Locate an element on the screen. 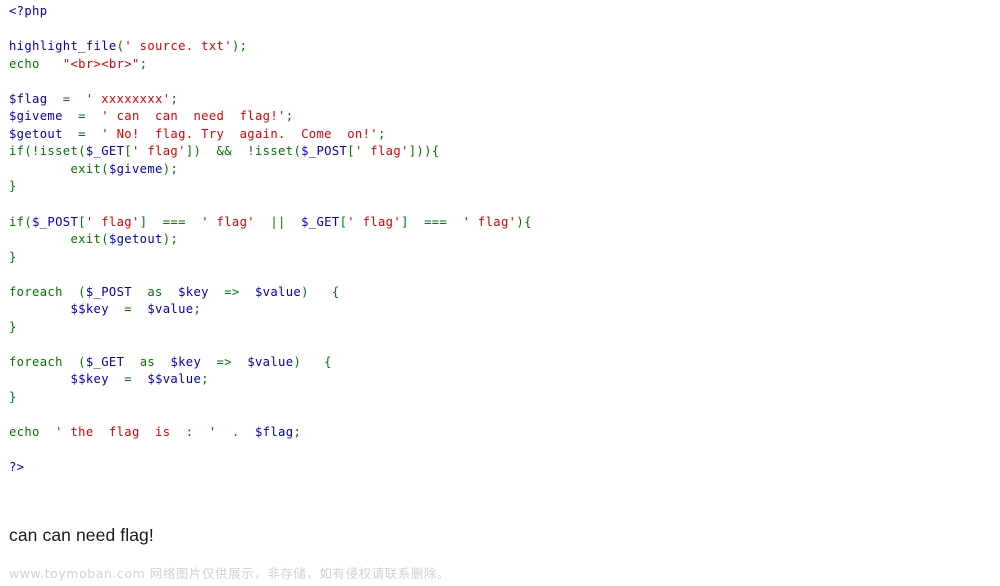 This screenshot has width=1000, height=586. code-line: echo ' the flag is : ' . $flag; is located at coordinates (499, 433).